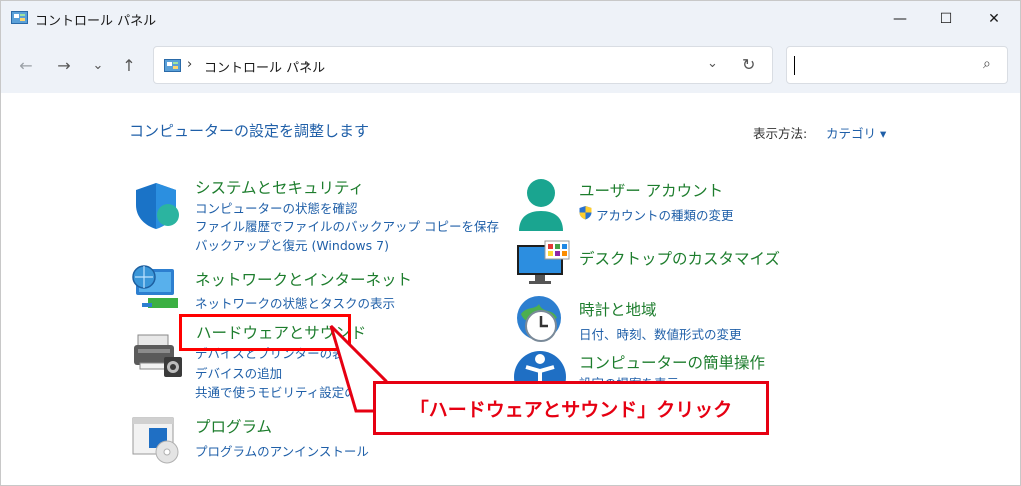  Describe the element at coordinates (794, 65) in the screenshot. I see `text-caret` at that location.